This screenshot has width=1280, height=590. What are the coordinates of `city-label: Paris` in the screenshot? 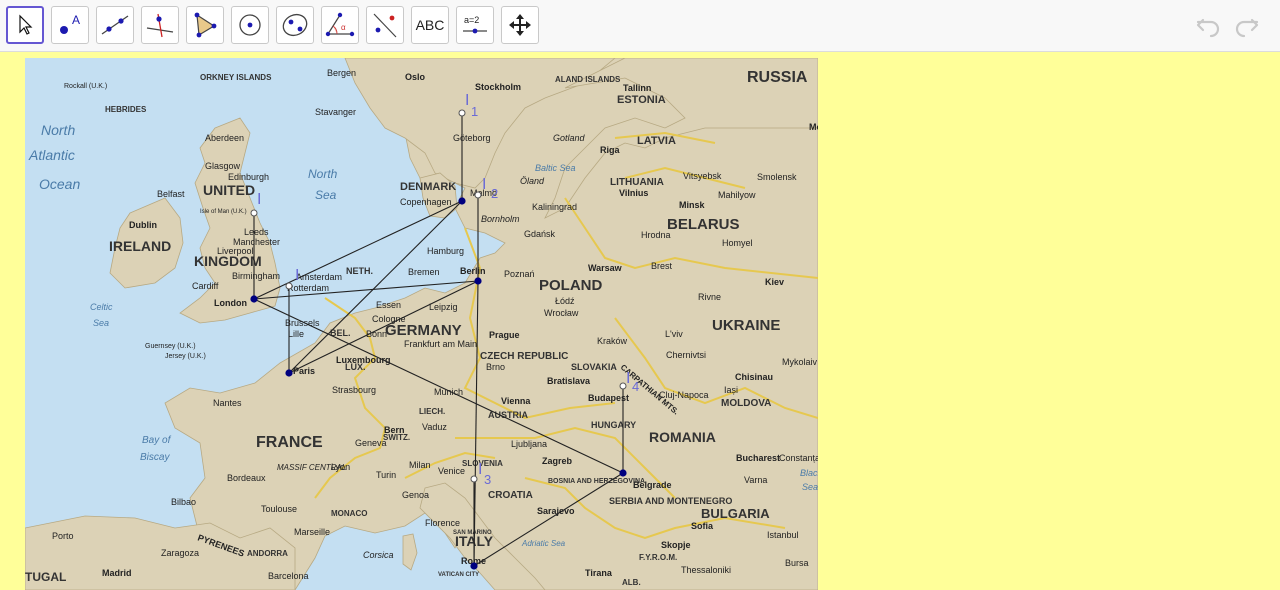 It's located at (304, 371).